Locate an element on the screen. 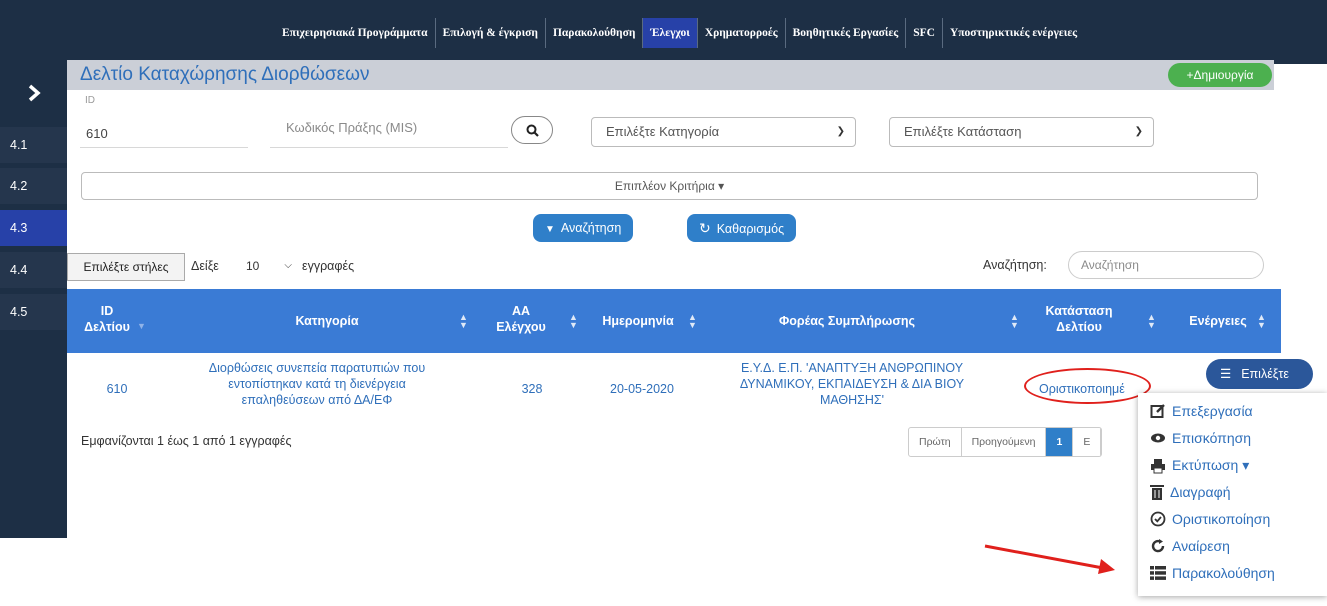 This screenshot has height=606, width=1327. status-select: Επιλέξτε Κατάσταση ❯ is located at coordinates (1021, 132).